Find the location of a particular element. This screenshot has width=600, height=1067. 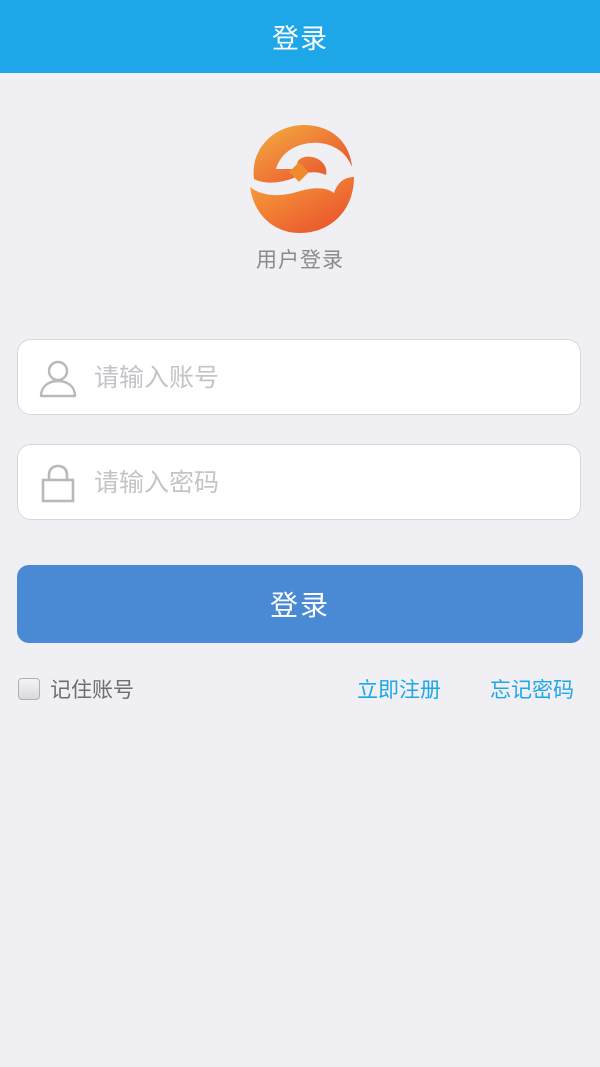

remember-account-toggle: 记住账号 is located at coordinates (76, 689).